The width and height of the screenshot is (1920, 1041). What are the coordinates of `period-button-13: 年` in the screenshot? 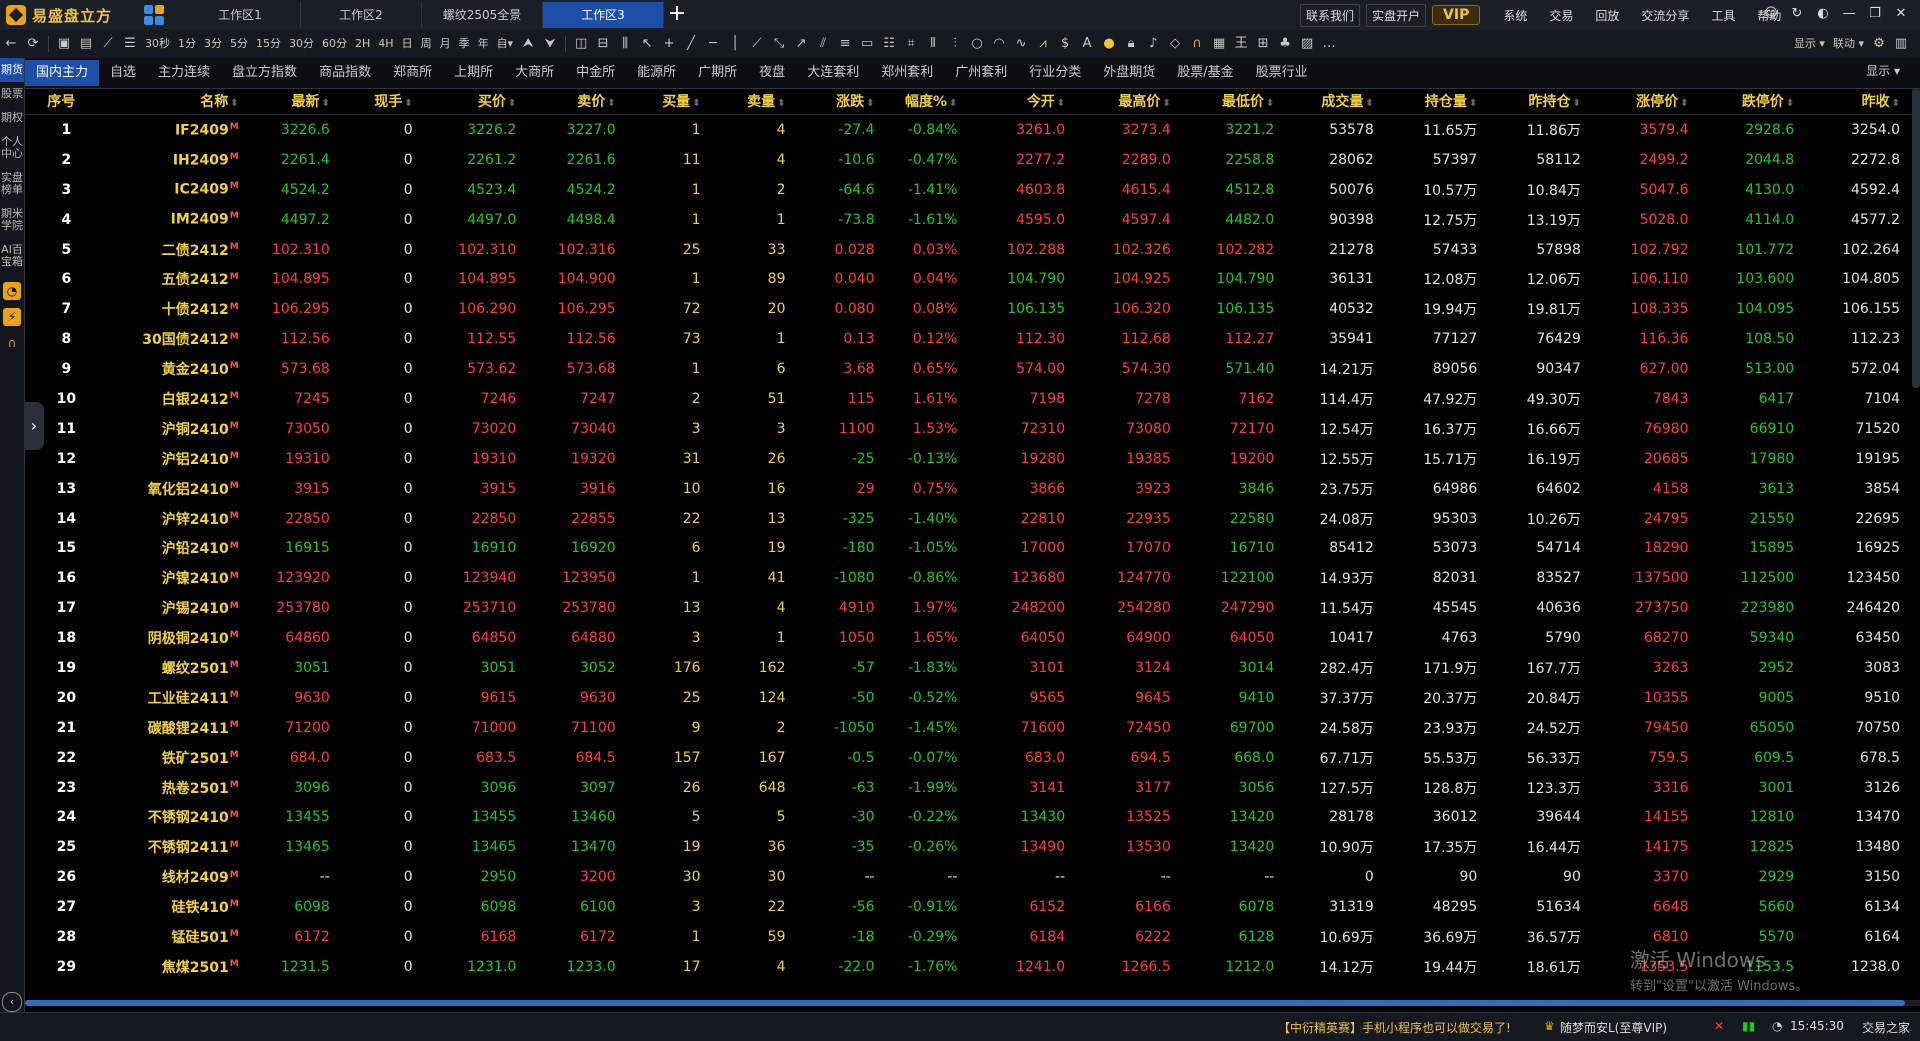 It's located at (483, 44).